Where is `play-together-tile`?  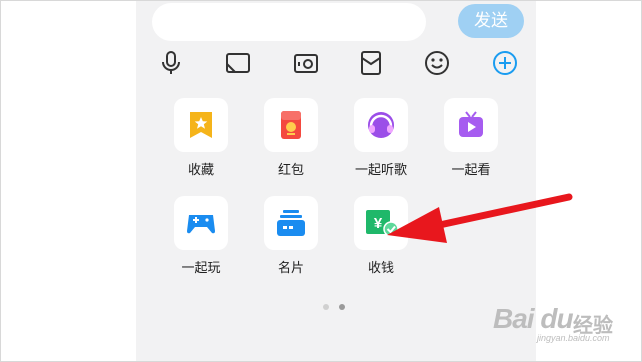
play-together-tile is located at coordinates (201, 223).